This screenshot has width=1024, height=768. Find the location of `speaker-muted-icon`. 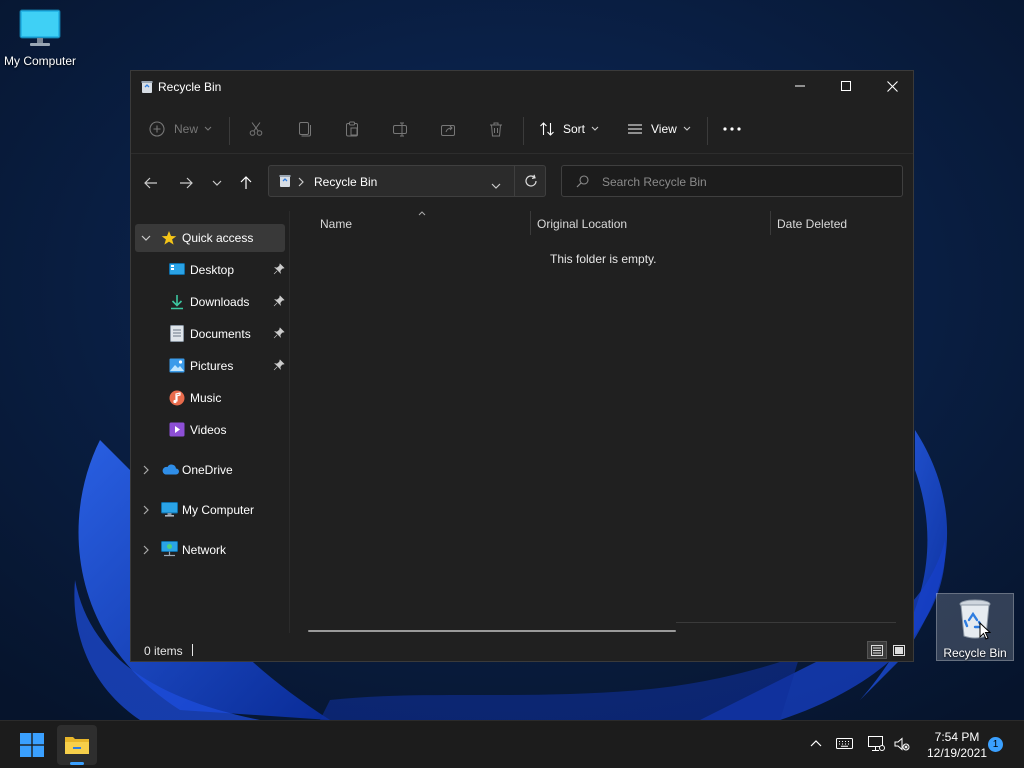

speaker-muted-icon is located at coordinates (902, 744).